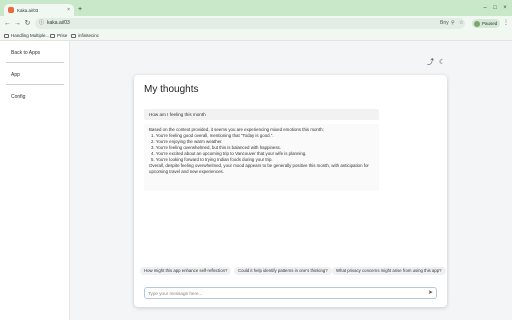  Describe the element at coordinates (256, 36) in the screenshot. I see `bookmarks-bar: Handling Multiple... Prise infinitecinc` at that location.